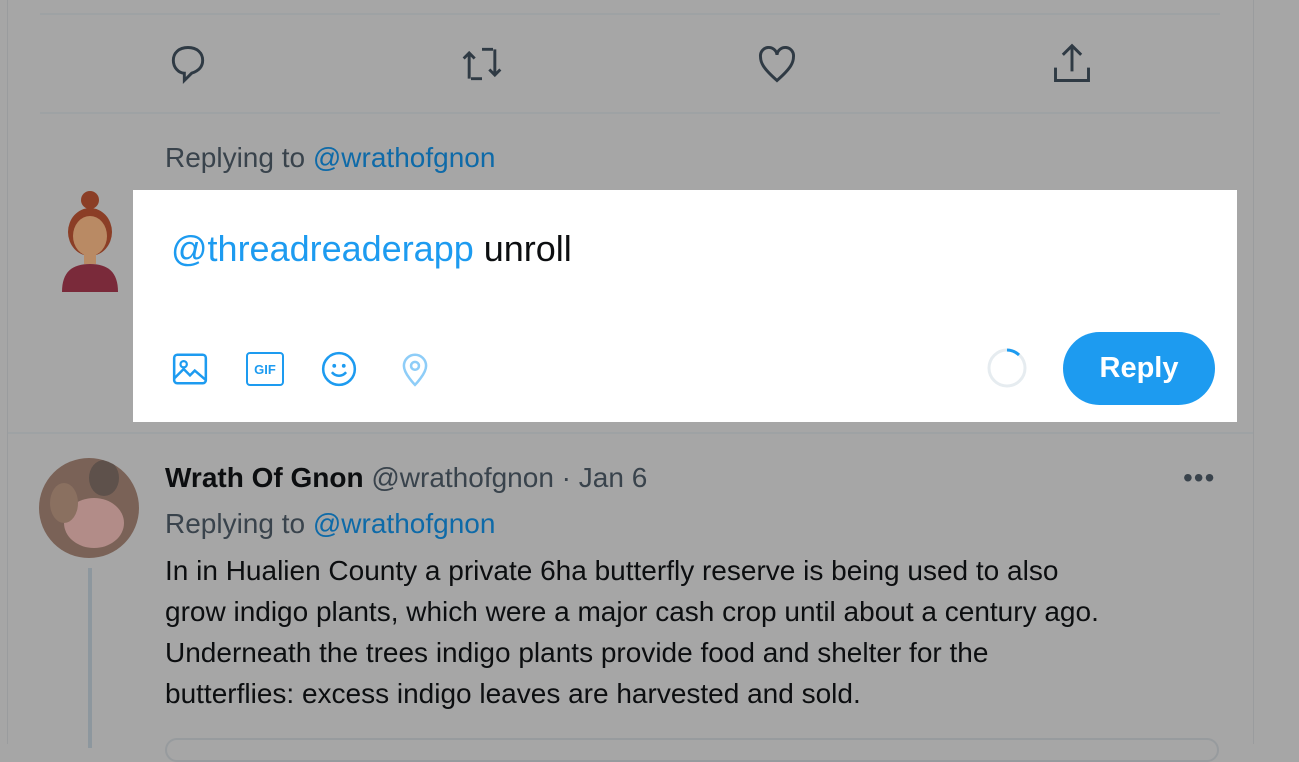  I want to click on mention: @threadreaderapp, so click(322, 248).